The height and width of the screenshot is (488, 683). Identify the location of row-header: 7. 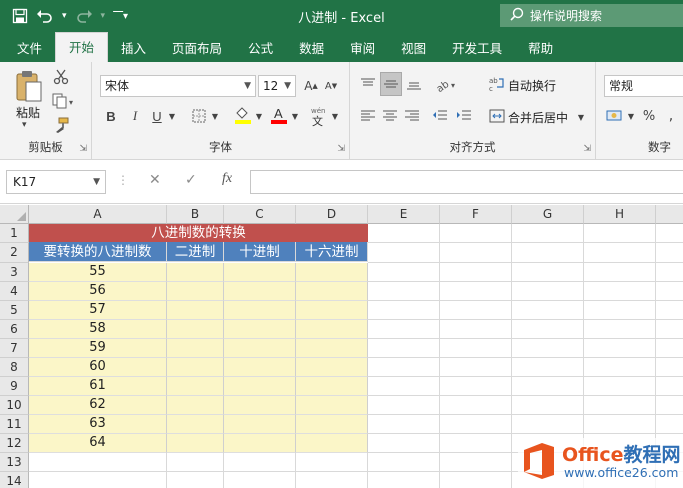
(14, 348).